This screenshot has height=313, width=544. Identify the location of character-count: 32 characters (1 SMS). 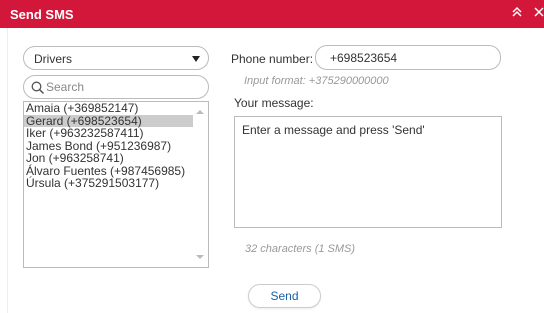
(300, 249).